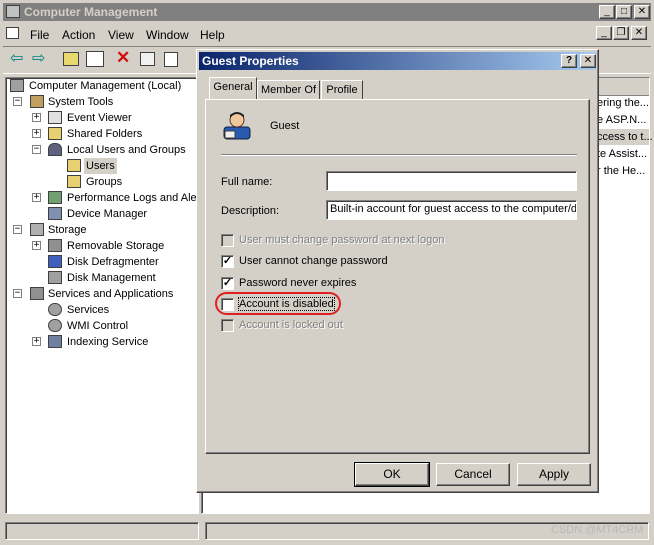 This screenshot has height=545, width=654. I want to click on removable-storage-icon, so click(55, 245).